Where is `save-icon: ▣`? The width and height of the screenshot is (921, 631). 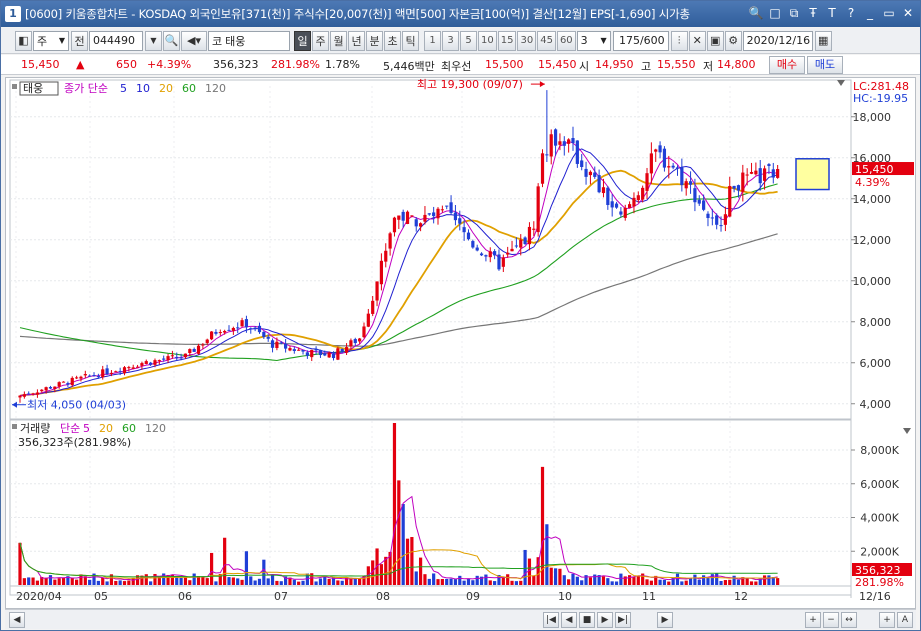
save-icon: ▣ is located at coordinates (715, 40).